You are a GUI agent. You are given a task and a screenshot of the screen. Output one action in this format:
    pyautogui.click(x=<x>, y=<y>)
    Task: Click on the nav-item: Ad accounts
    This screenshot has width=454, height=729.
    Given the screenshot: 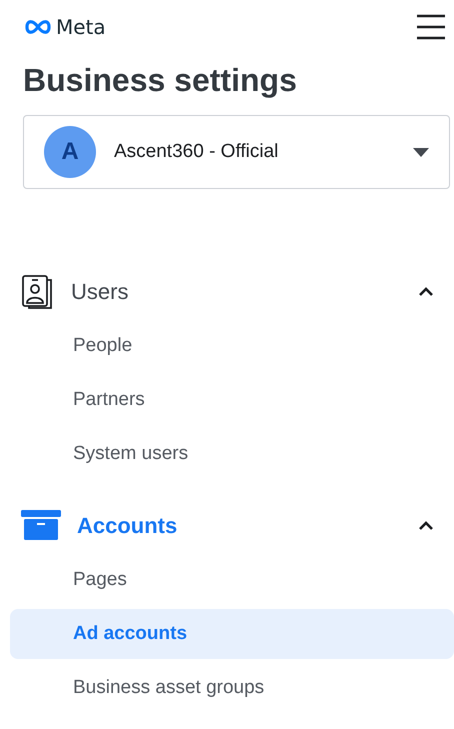 What is the action you would take?
    pyautogui.click(x=232, y=634)
    